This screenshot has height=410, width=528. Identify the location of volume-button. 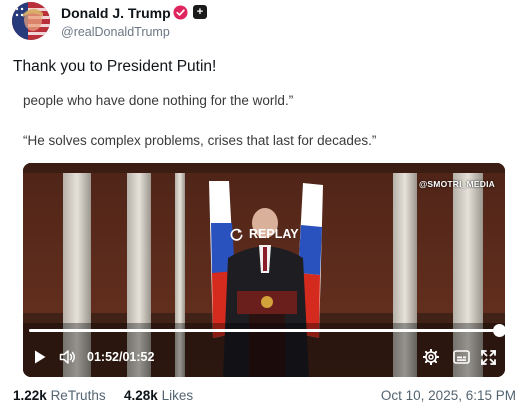
(68, 357).